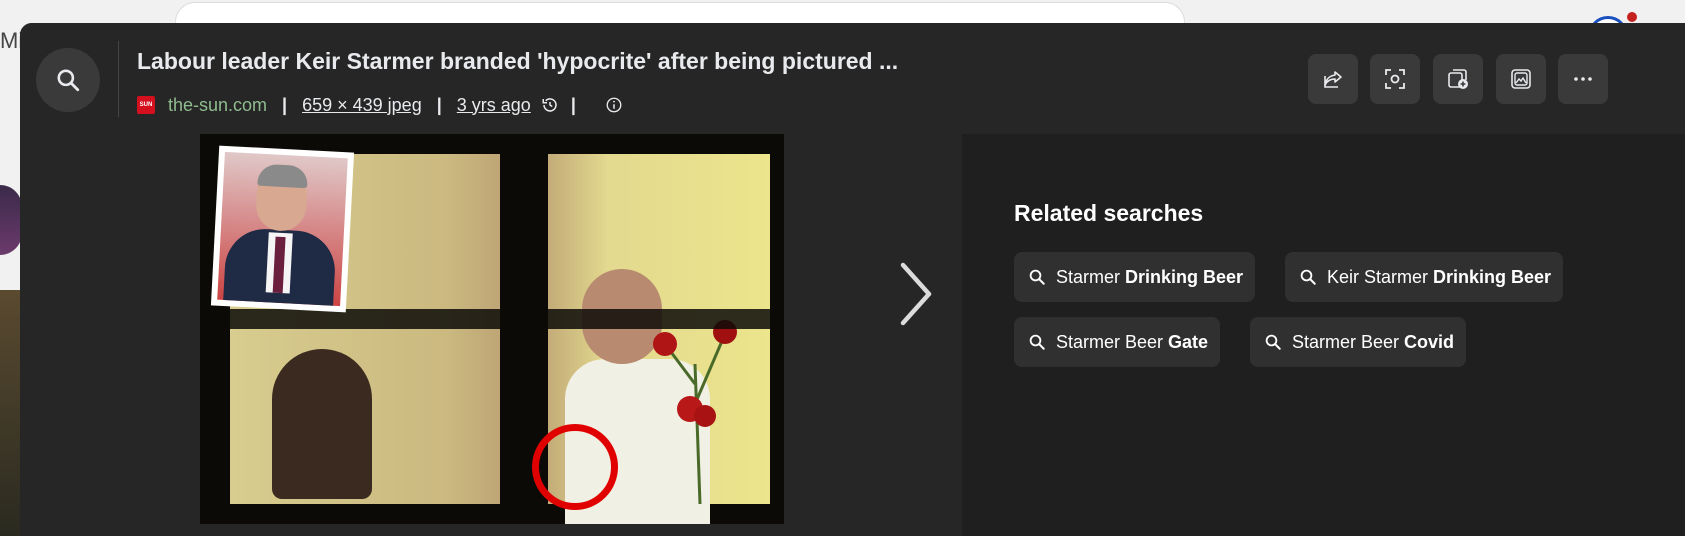  I want to click on more-options-button, so click(1583, 79).